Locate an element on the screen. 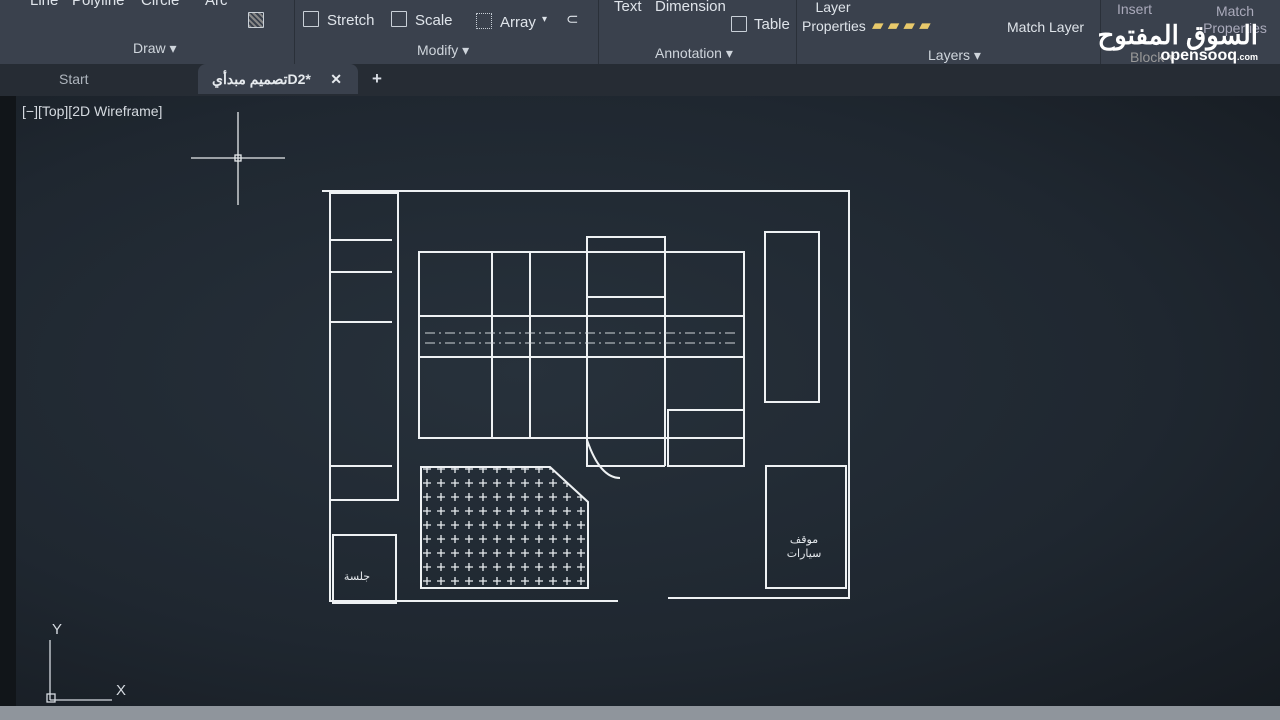  ucs-y-label: Y is located at coordinates (57, 629).